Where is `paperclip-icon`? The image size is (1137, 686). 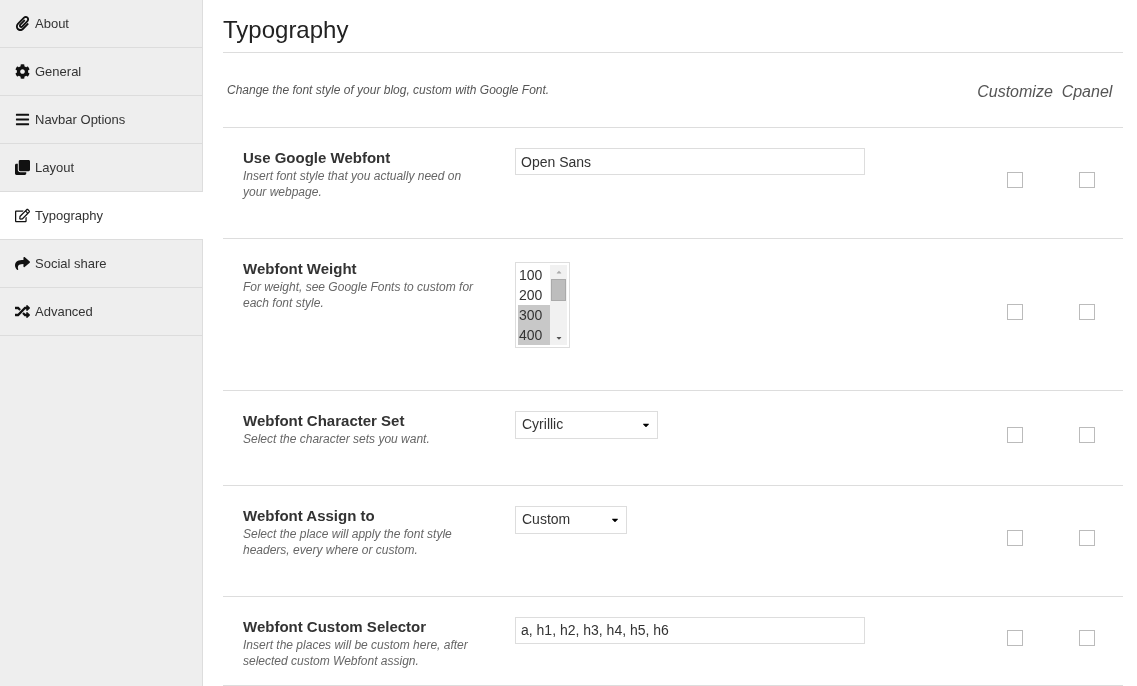 paperclip-icon is located at coordinates (22, 23).